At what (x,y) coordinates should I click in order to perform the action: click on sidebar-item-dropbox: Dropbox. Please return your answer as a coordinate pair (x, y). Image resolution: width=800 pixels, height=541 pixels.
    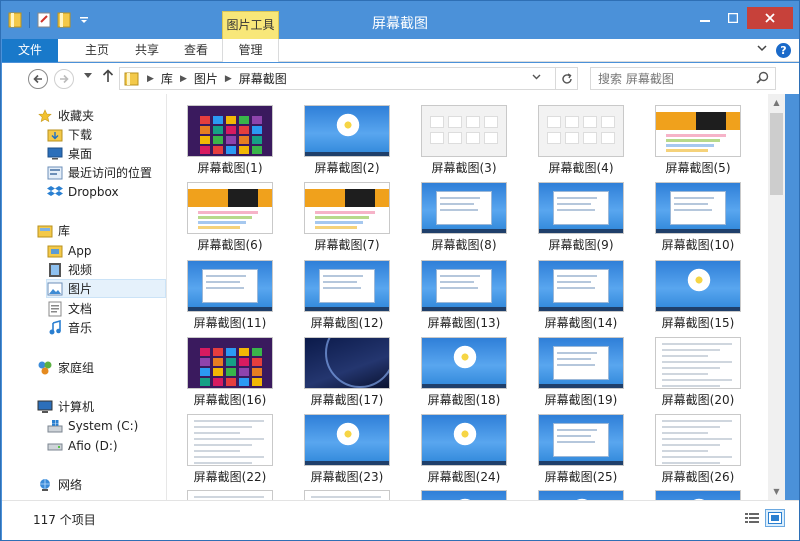
    Looking at the image, I should click on (106, 191).